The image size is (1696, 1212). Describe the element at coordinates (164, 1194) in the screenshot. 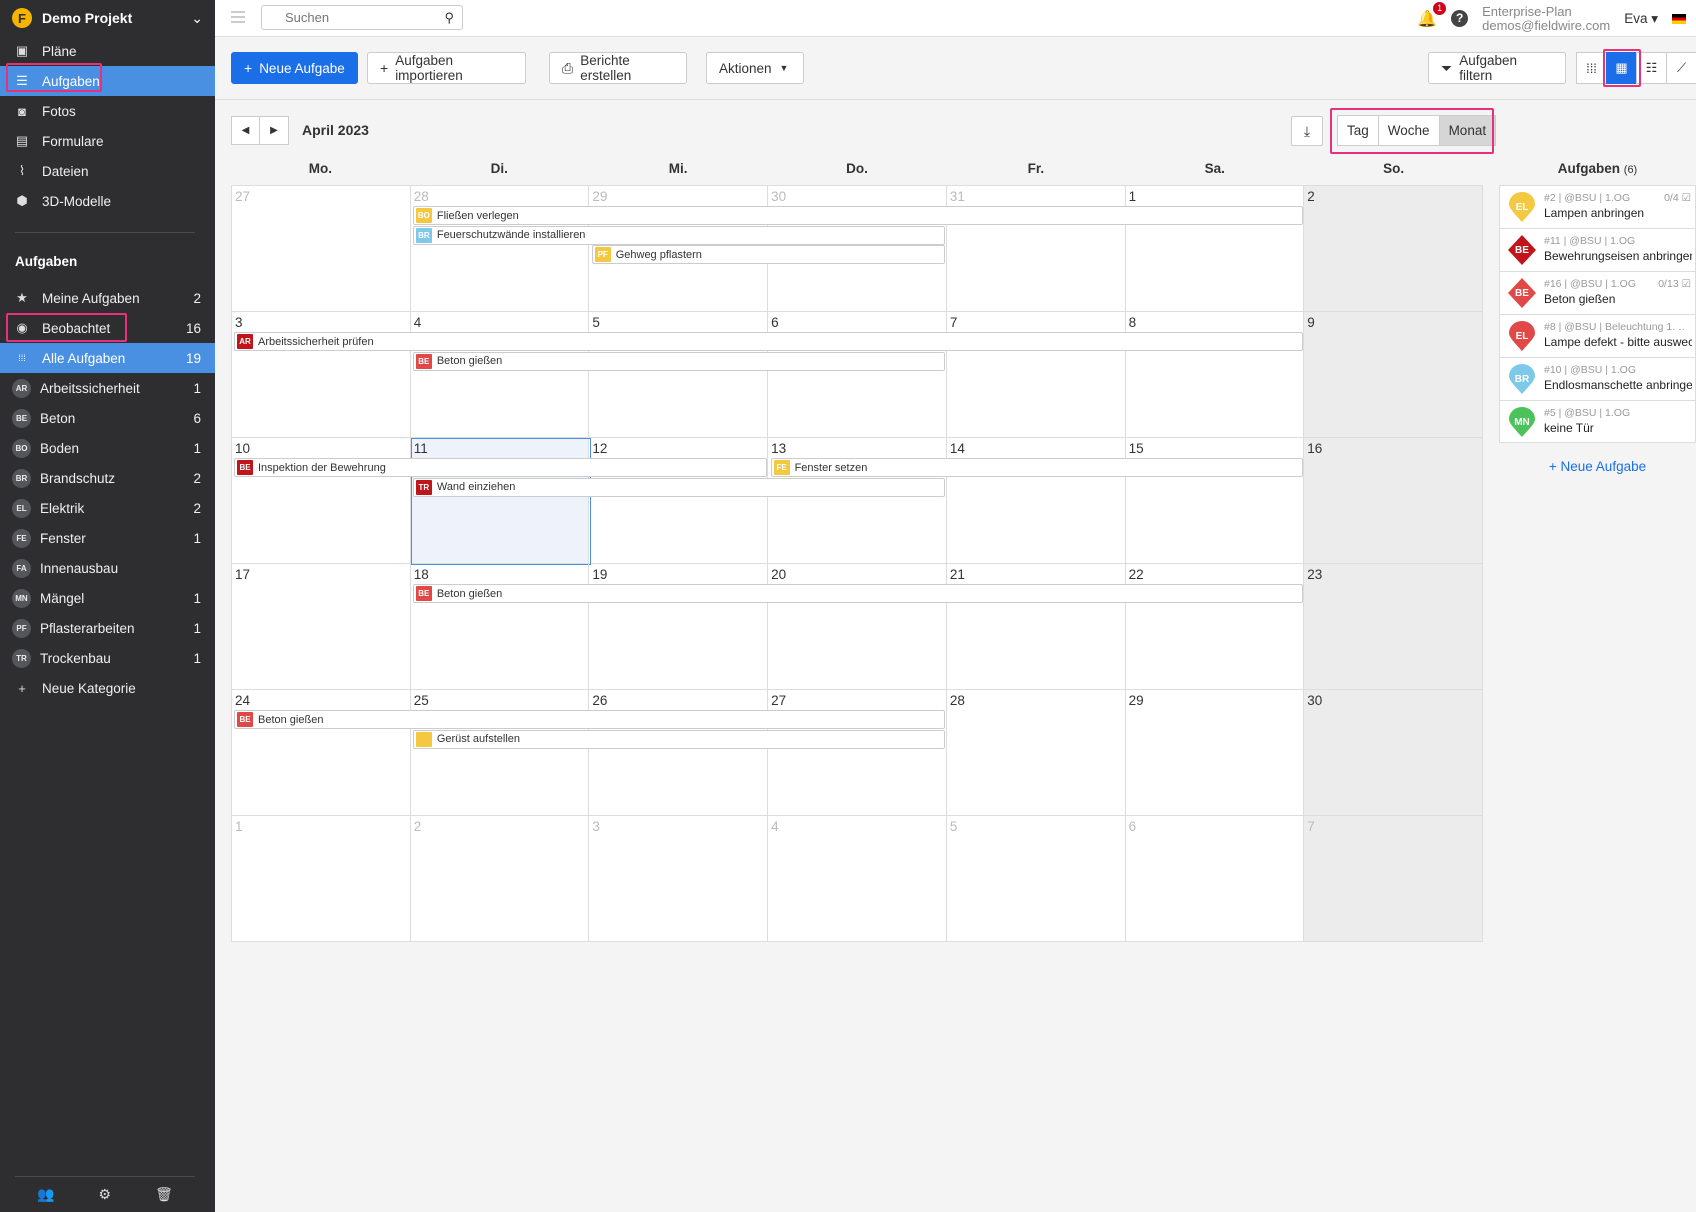

I see `trash-icon: 🗑` at that location.